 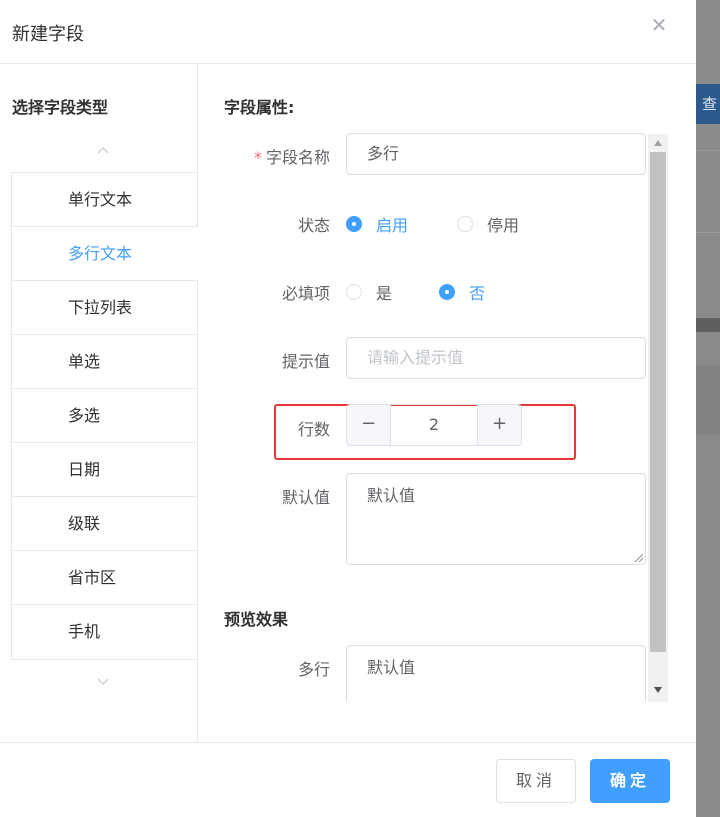 I want to click on radio-required-no: 否, so click(x=462, y=292).